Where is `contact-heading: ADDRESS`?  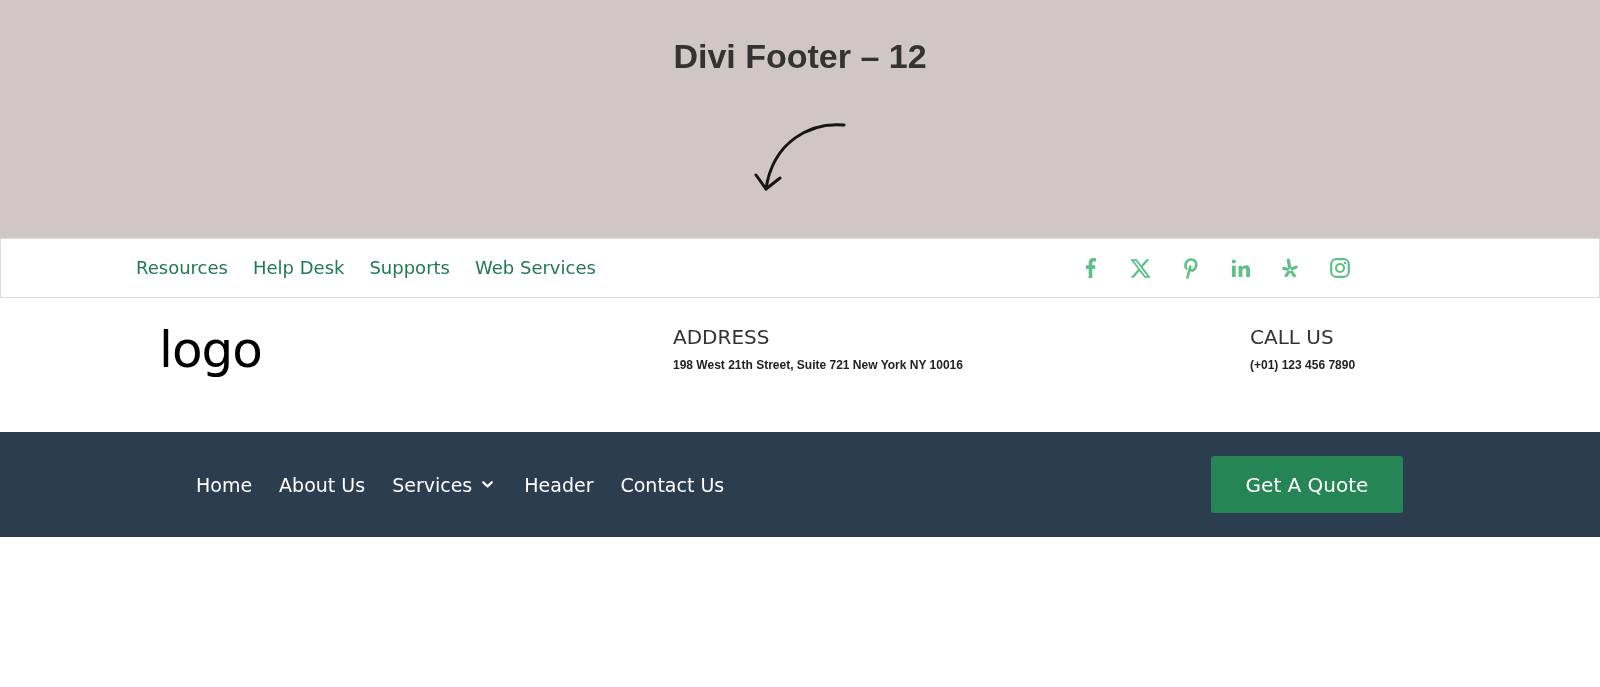 contact-heading: ADDRESS is located at coordinates (722, 337).